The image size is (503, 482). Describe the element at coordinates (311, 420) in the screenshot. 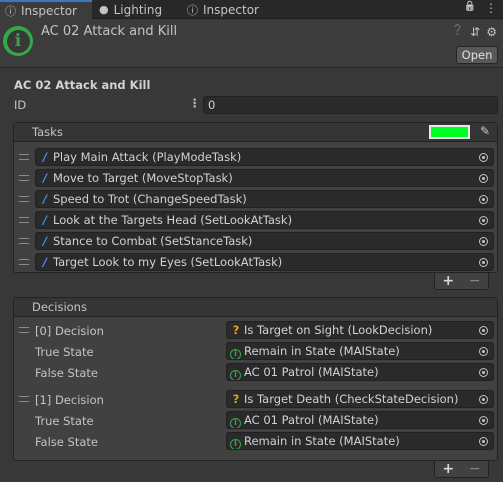

I see `true-state-value: AC 01 Patrol (MAIState)` at that location.